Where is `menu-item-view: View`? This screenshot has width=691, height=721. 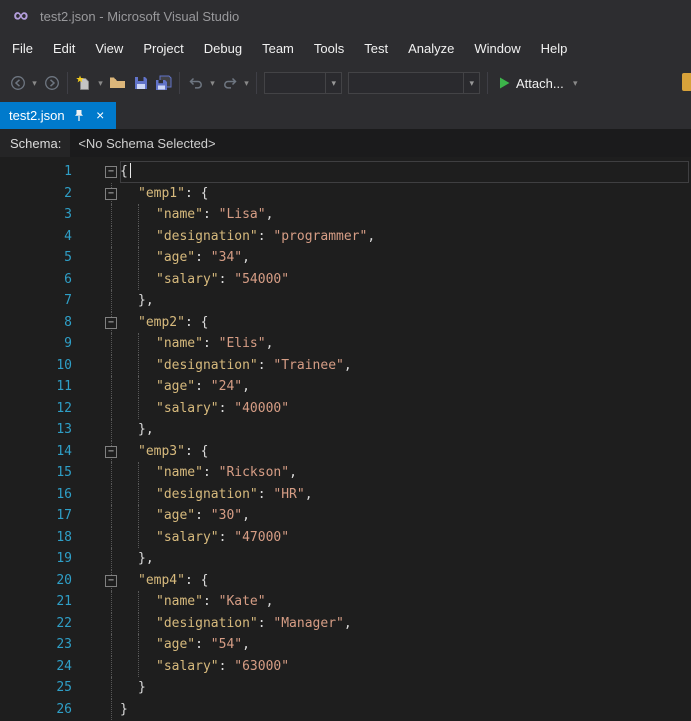
menu-item-view: View is located at coordinates (109, 48).